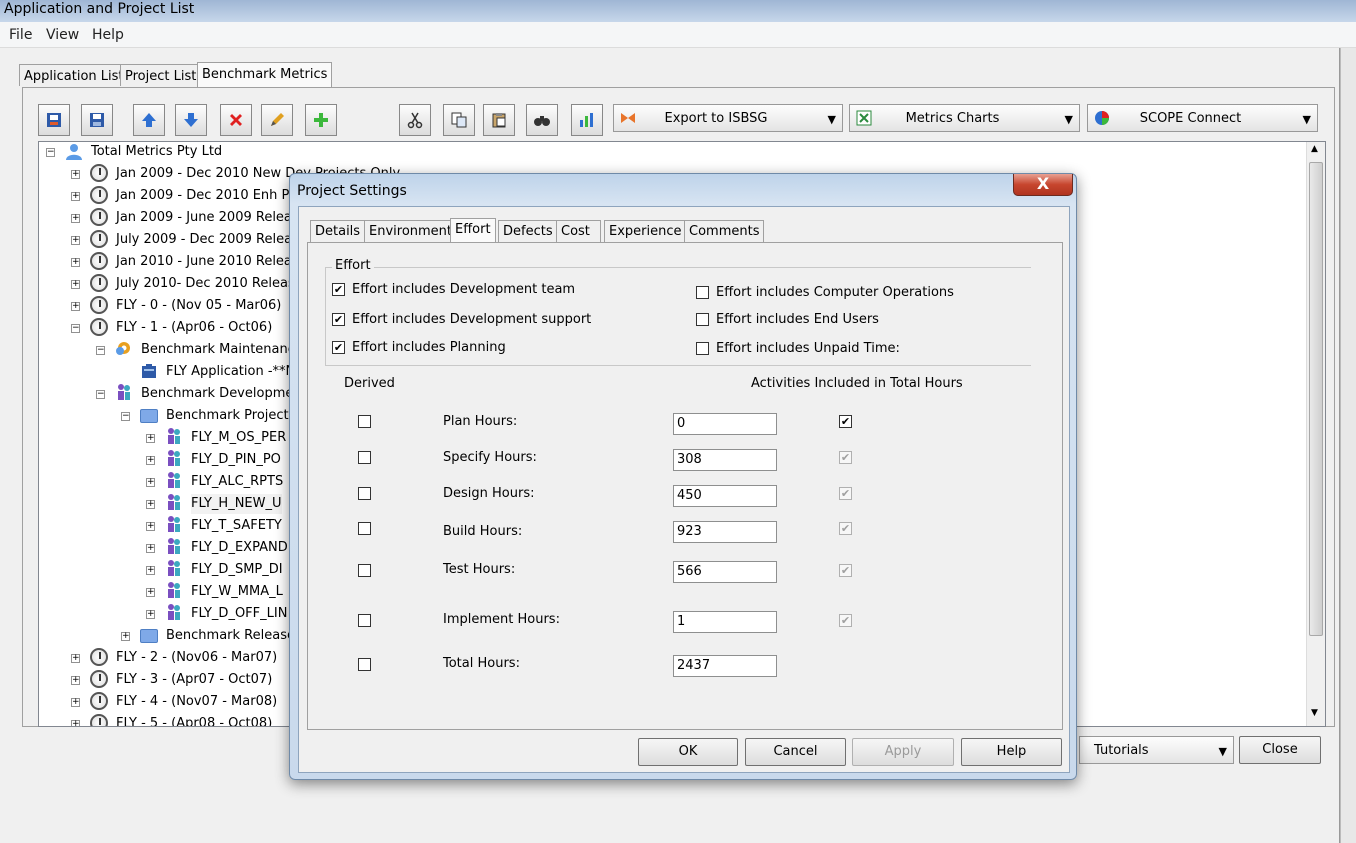 This screenshot has height=843, width=1356. Describe the element at coordinates (587, 120) in the screenshot. I see `chart-icon` at that location.